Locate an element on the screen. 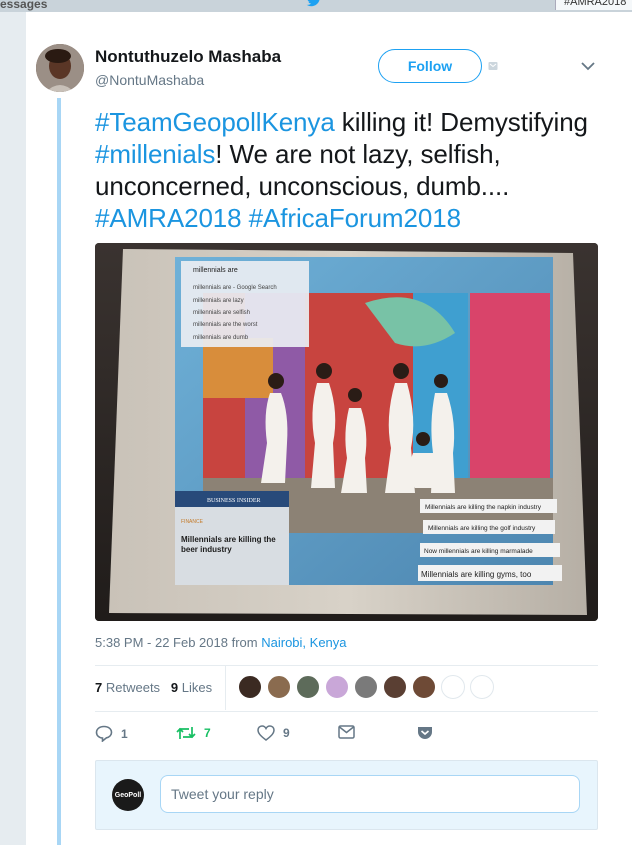 The height and width of the screenshot is (845, 632). photo-search-query: millennials are is located at coordinates (215, 270).